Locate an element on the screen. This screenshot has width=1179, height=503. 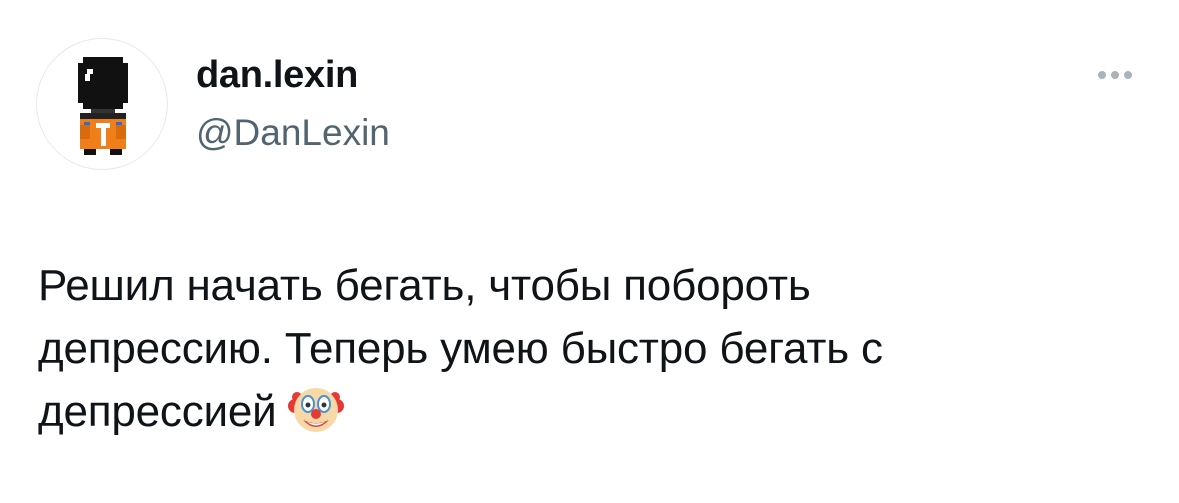
avatar is located at coordinates (102, 104).